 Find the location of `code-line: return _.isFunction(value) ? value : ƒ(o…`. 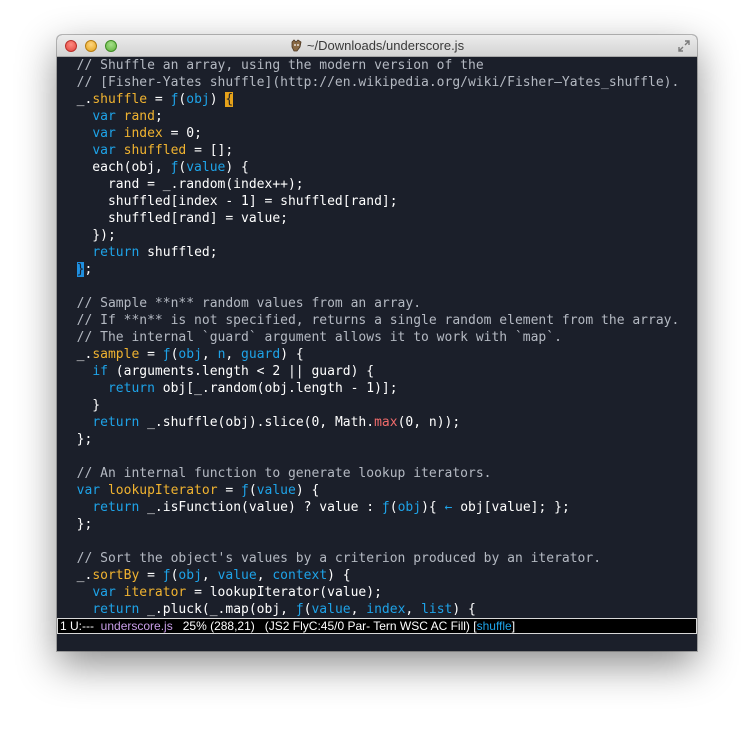

code-line: return _.isFunction(value) ? value : ƒ(o… is located at coordinates (377, 507).